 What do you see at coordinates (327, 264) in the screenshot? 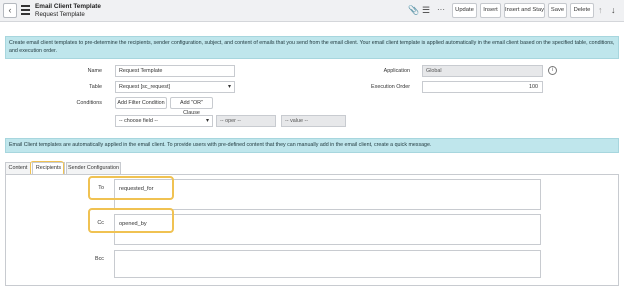
I see `bcc-field` at bounding box center [327, 264].